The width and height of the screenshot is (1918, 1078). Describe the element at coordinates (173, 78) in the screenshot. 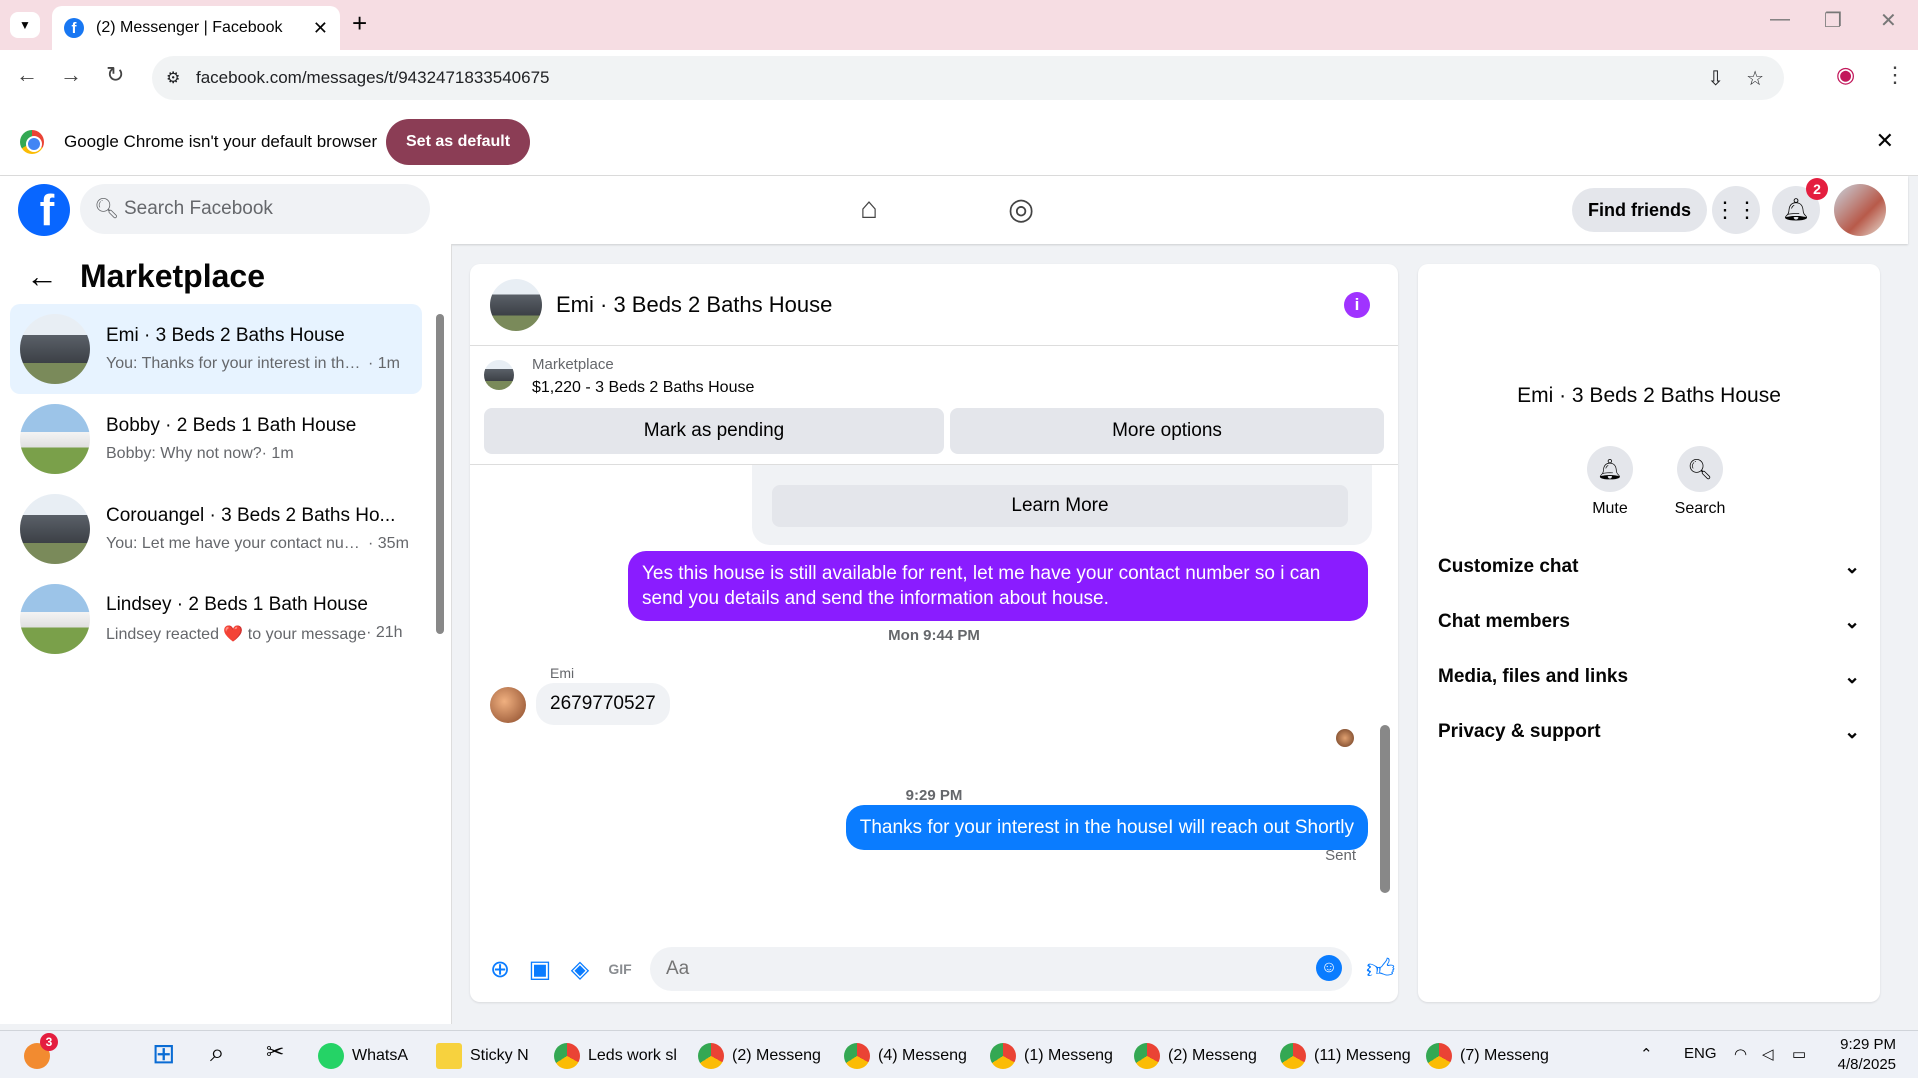

I see `site-info-icon: ⚙` at that location.